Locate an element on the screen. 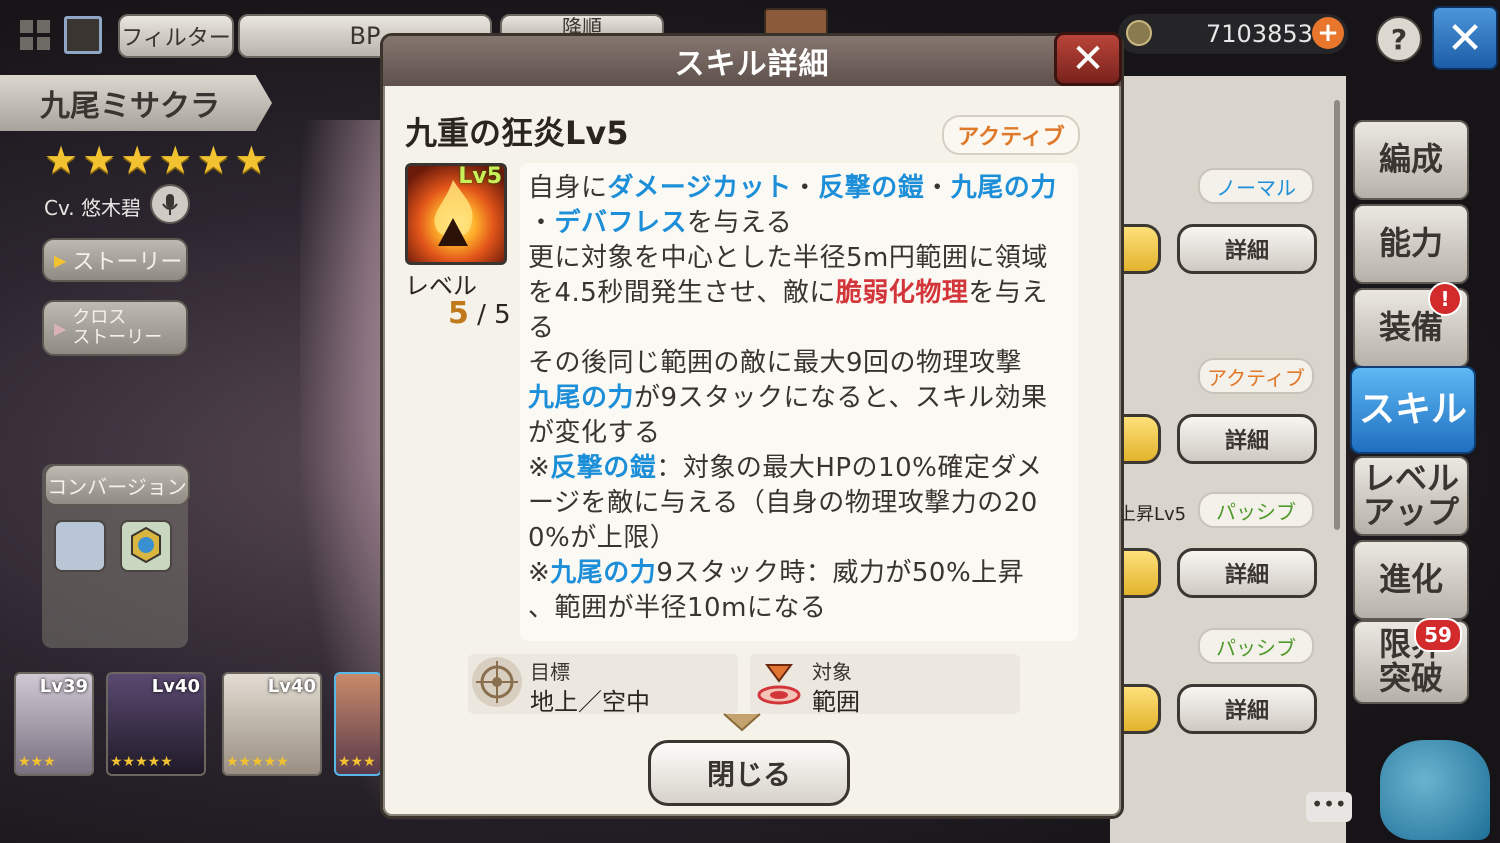  grid-view-icon is located at coordinates (36, 36).